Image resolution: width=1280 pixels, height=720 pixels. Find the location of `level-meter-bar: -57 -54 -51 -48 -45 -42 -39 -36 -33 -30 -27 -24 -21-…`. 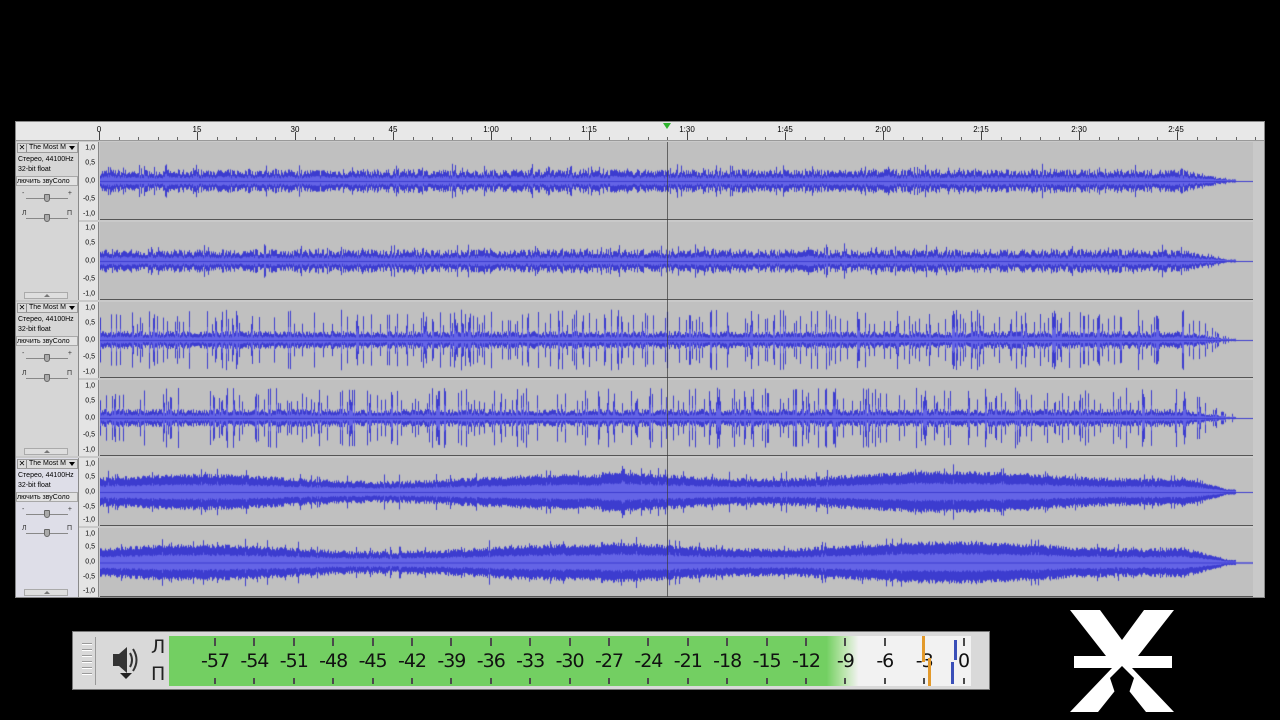

level-meter-bar: -57 -54 -51 -48 -45 -42 -39 -36 -33 -30 -27 -24 -21-… is located at coordinates (570, 661).